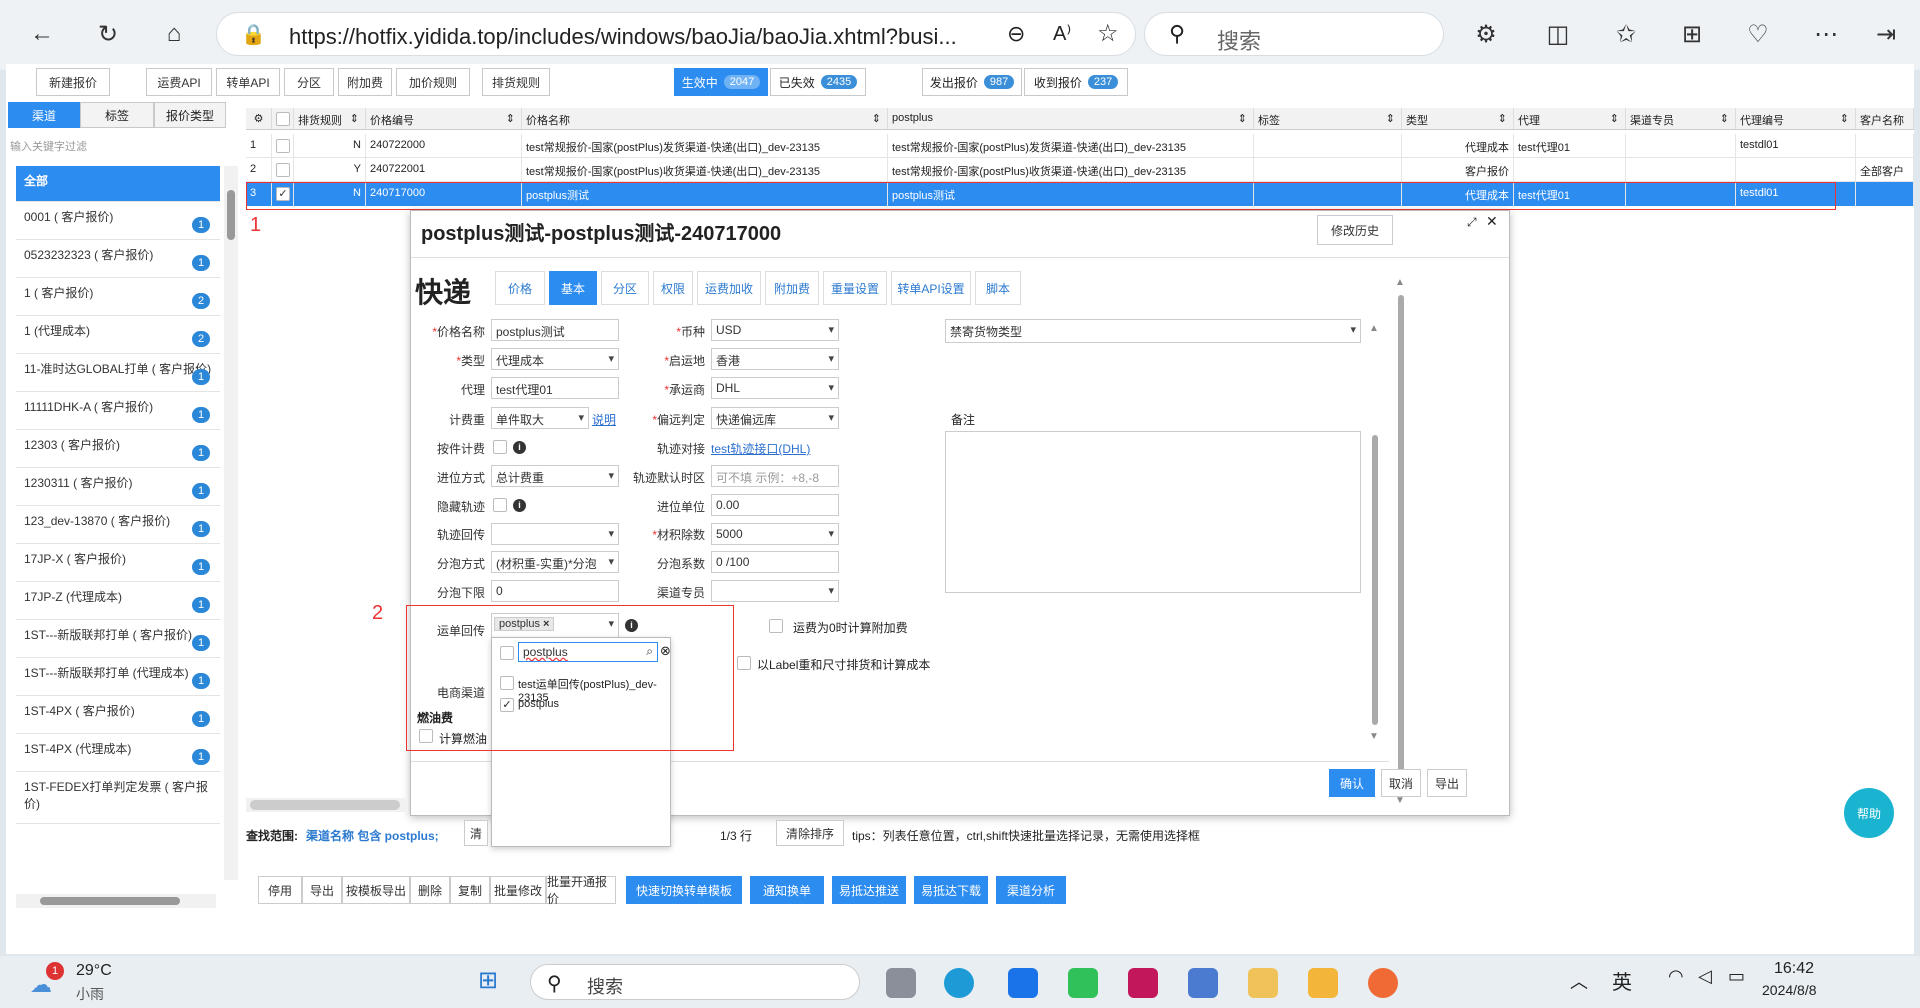  I want to click on edge-icon, so click(959, 983).